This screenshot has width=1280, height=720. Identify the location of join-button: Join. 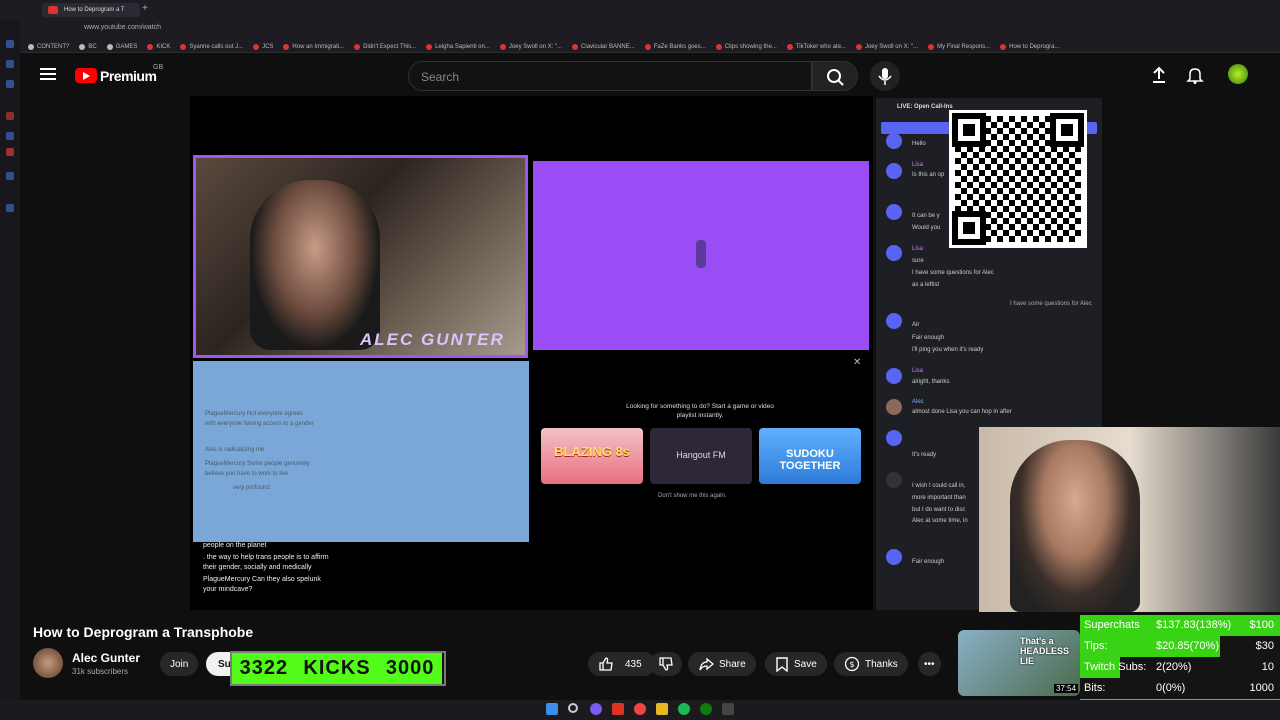
(179, 664).